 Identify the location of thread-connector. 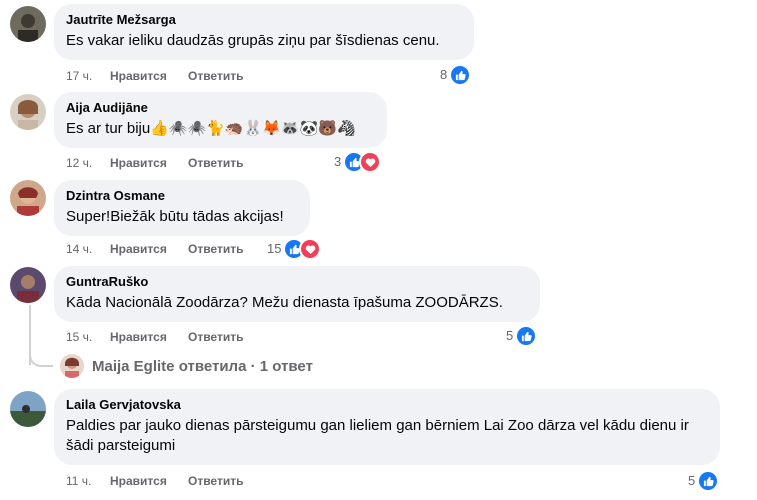
(41, 356).